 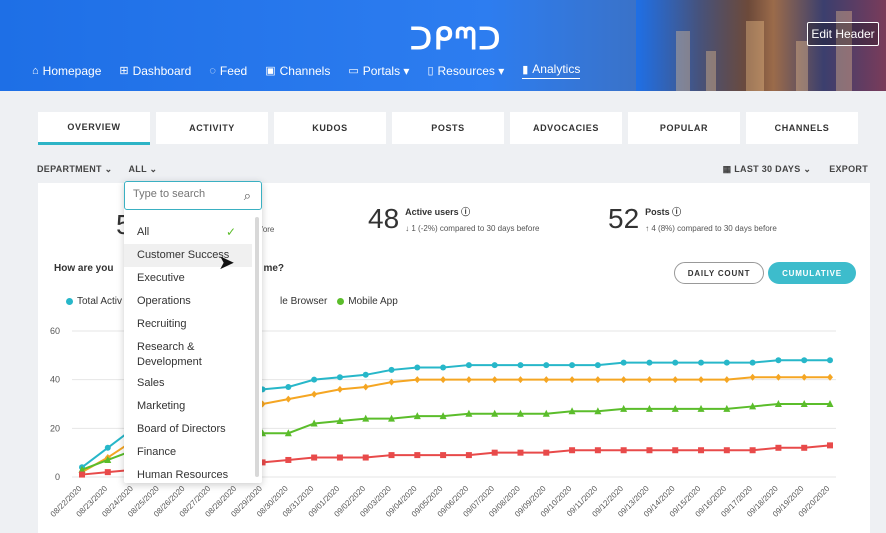 What do you see at coordinates (848, 169) in the screenshot?
I see `export-button: EXPORT` at bounding box center [848, 169].